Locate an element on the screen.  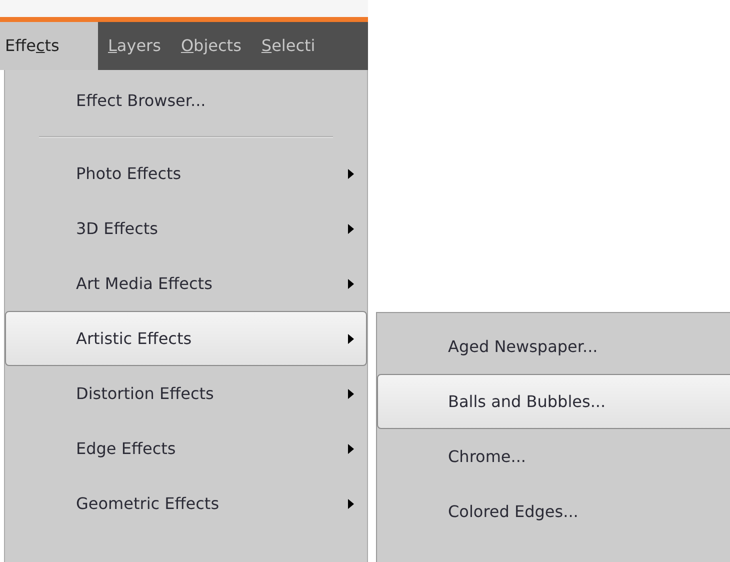
menu-item: Edge Effects is located at coordinates (186, 448).